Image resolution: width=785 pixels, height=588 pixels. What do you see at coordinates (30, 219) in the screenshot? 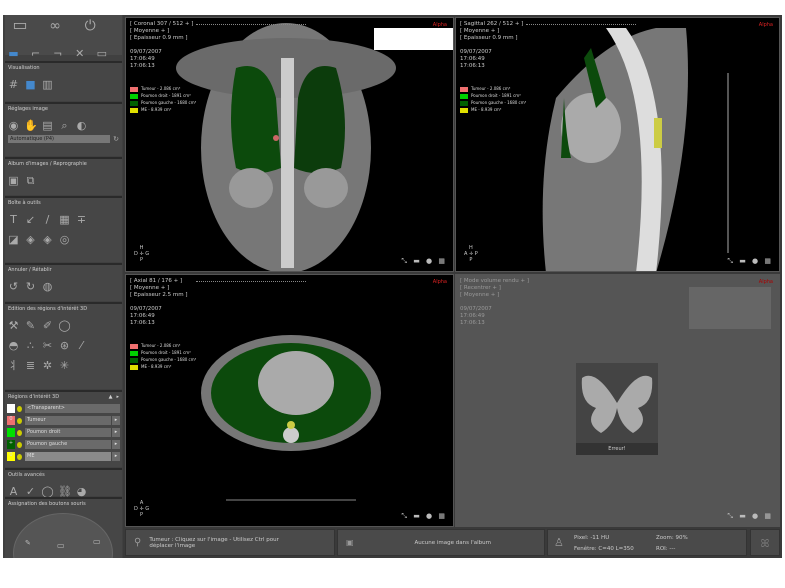
I see `arrow-icon: ↙` at bounding box center [30, 219].